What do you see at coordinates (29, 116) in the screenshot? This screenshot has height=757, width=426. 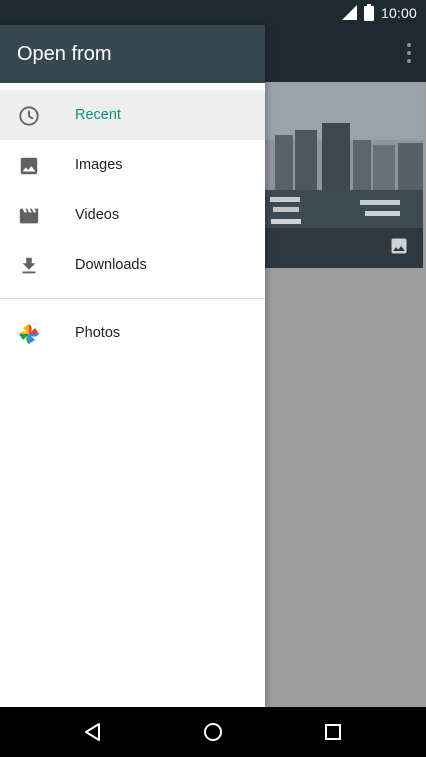 I see `clock-icon` at bounding box center [29, 116].